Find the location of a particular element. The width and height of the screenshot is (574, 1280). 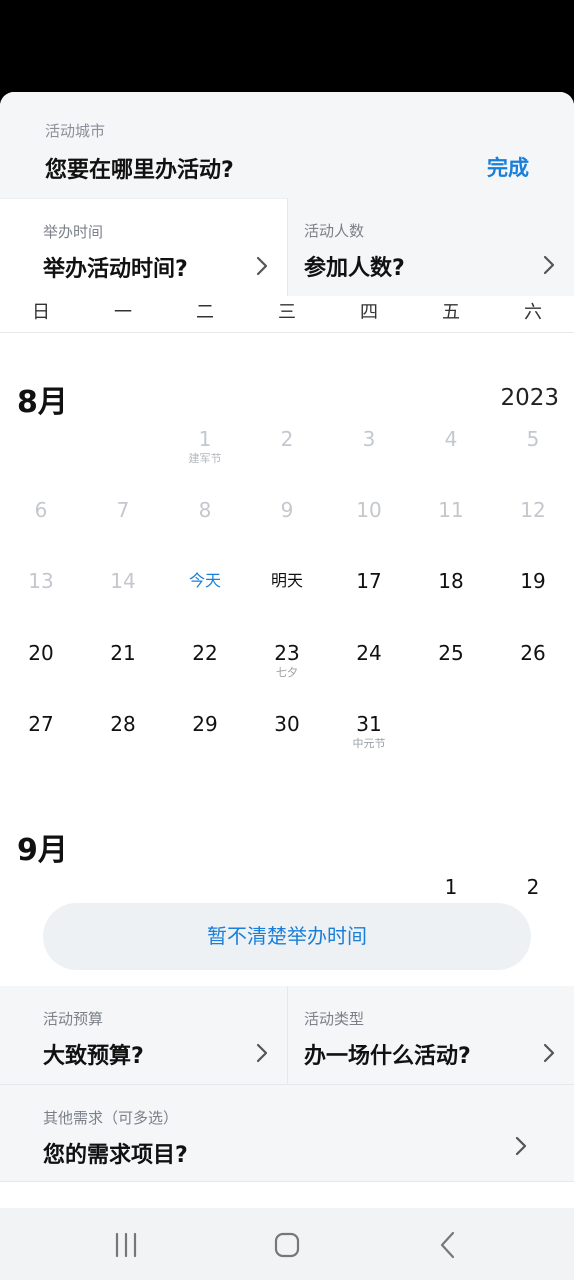

day-number: 18 is located at coordinates (451, 581).